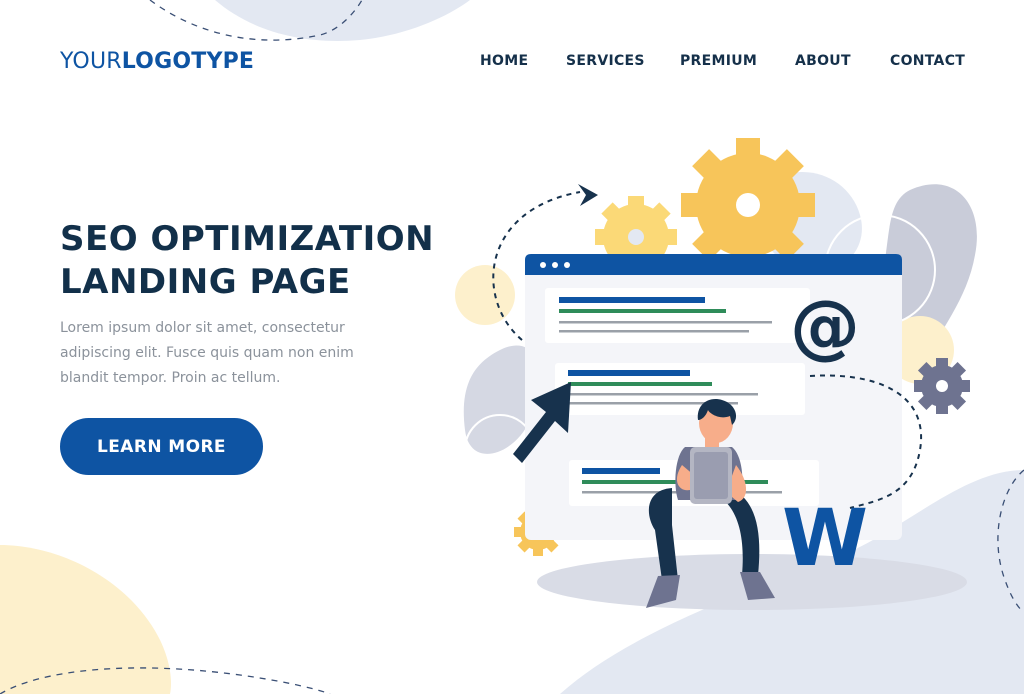 The width and height of the screenshot is (1024, 694). I want to click on main-nav: HOME SERVICES PREMIUM ABOUT CONTACT, so click(512, 63).